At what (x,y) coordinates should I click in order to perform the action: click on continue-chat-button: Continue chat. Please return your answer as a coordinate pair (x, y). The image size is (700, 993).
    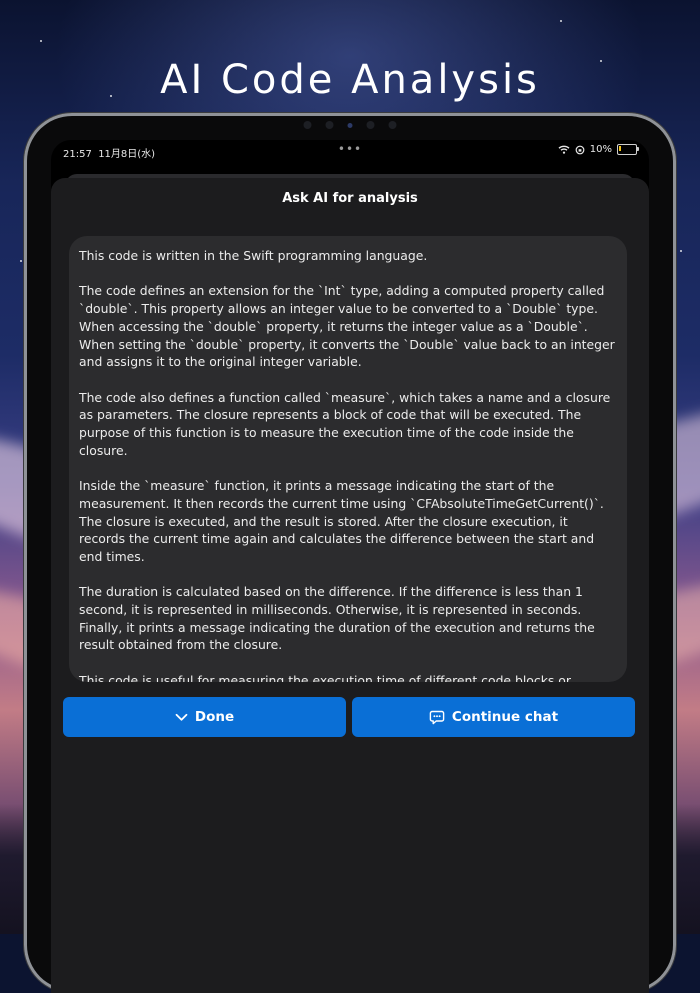
    Looking at the image, I should click on (493, 717).